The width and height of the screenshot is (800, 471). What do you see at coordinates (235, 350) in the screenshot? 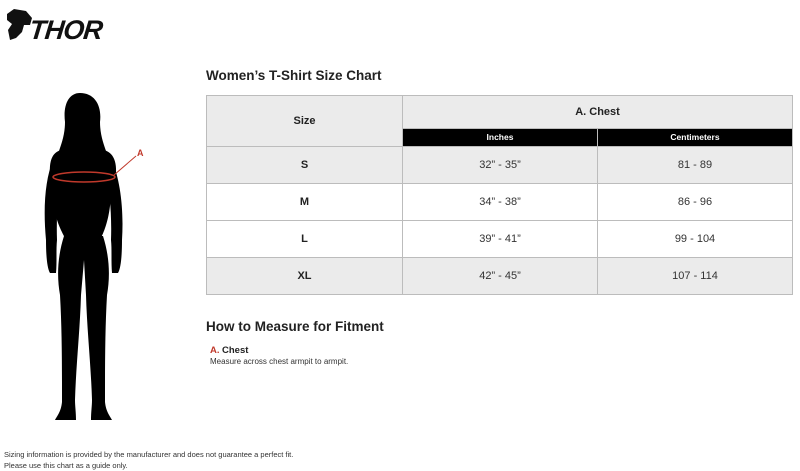
I see `measure-item-label: Chest` at bounding box center [235, 350].